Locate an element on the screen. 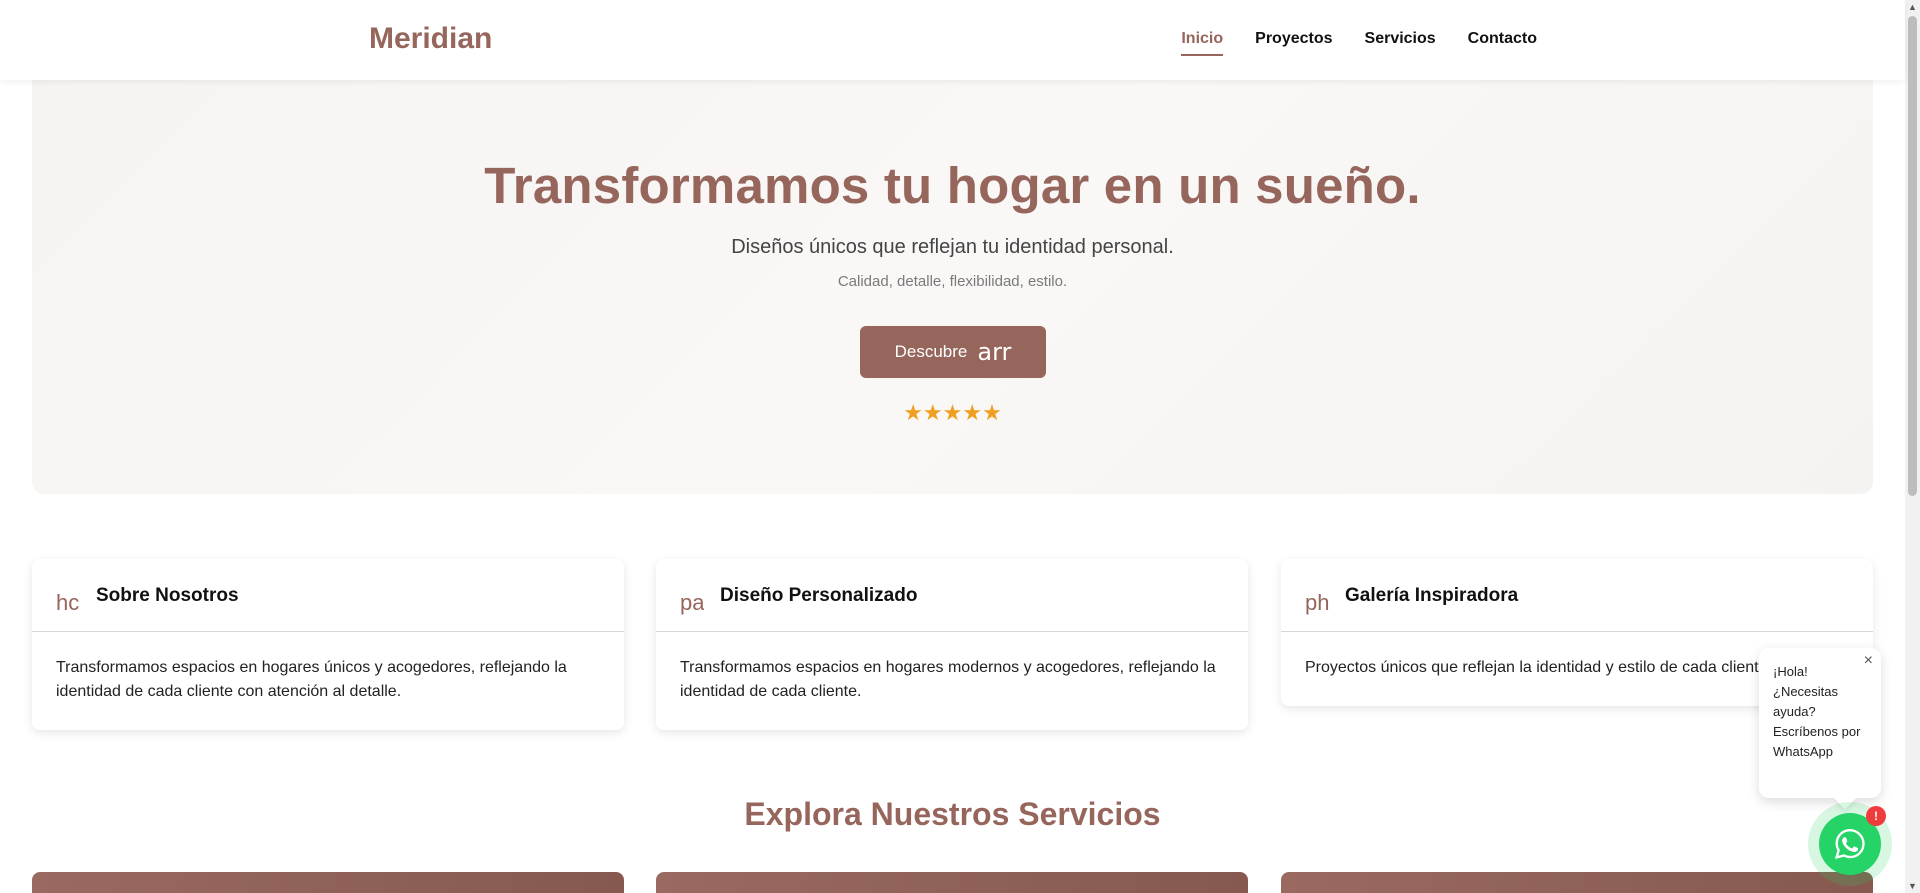 This screenshot has height=893, width=1920. card-title: Sobre Nosotros is located at coordinates (167, 595).